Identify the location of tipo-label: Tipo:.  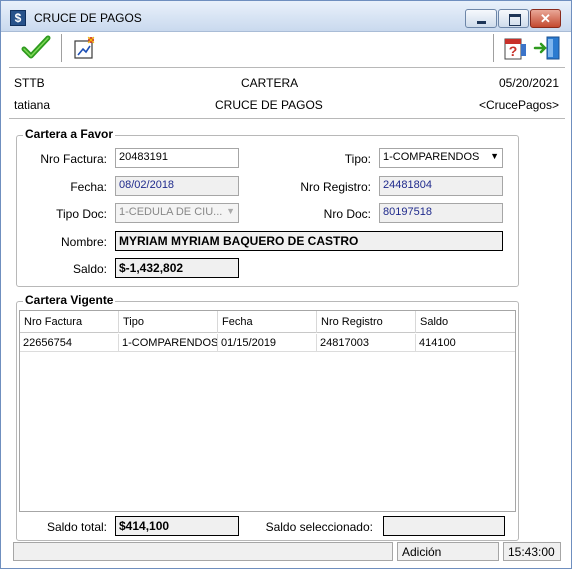
(357, 159).